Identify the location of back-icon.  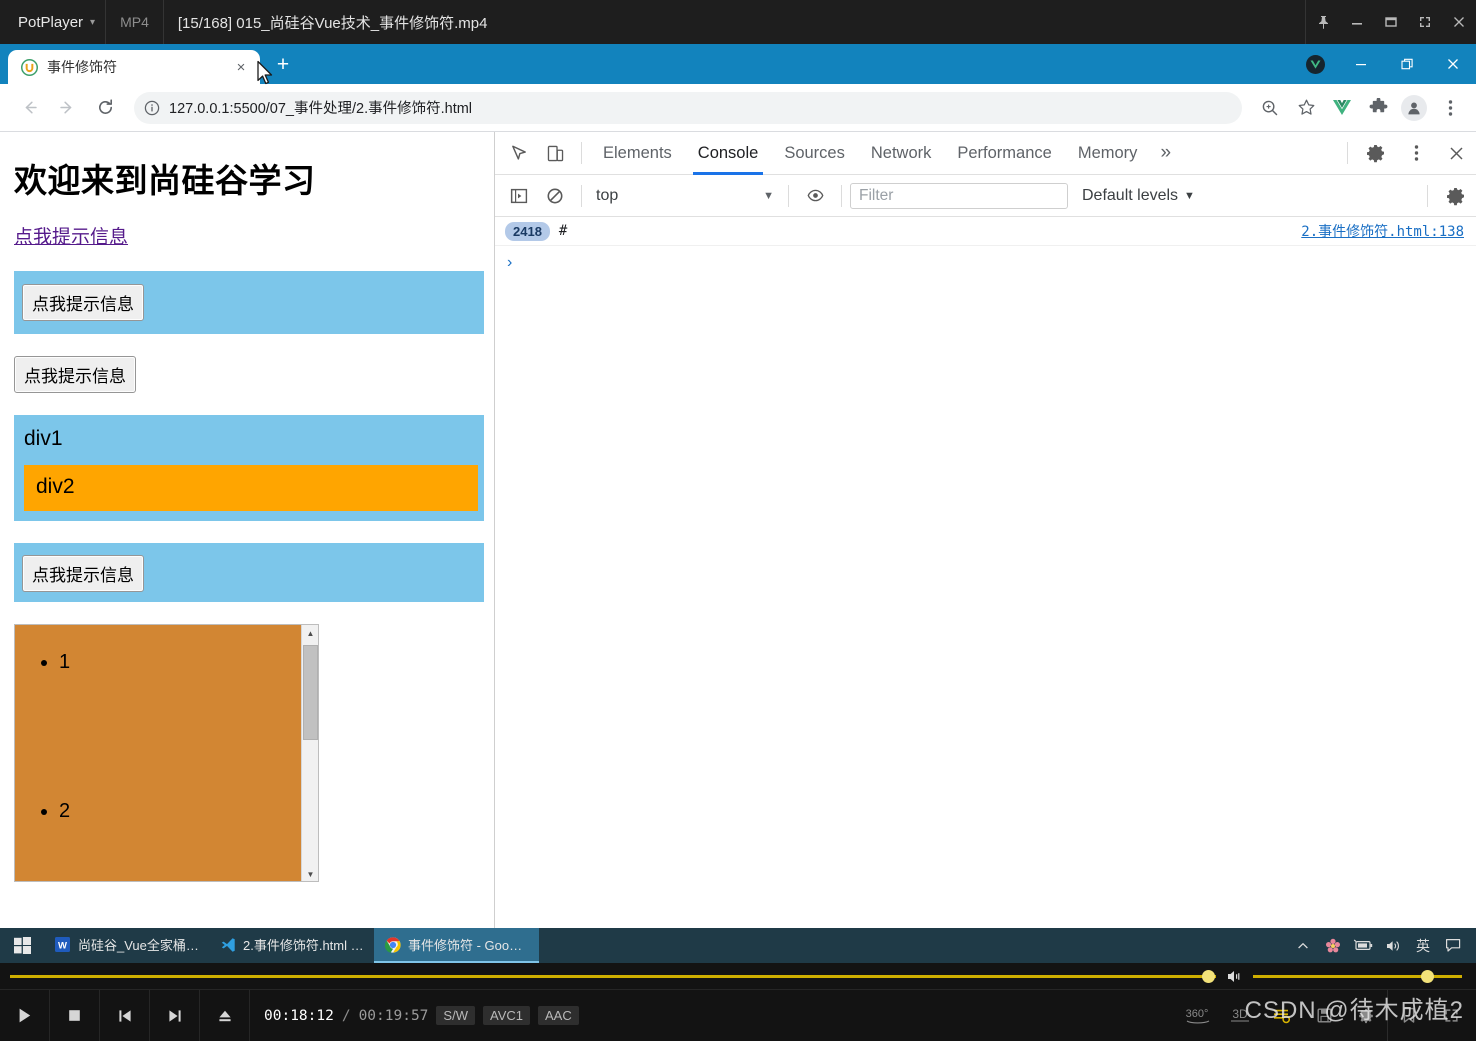
(29, 108).